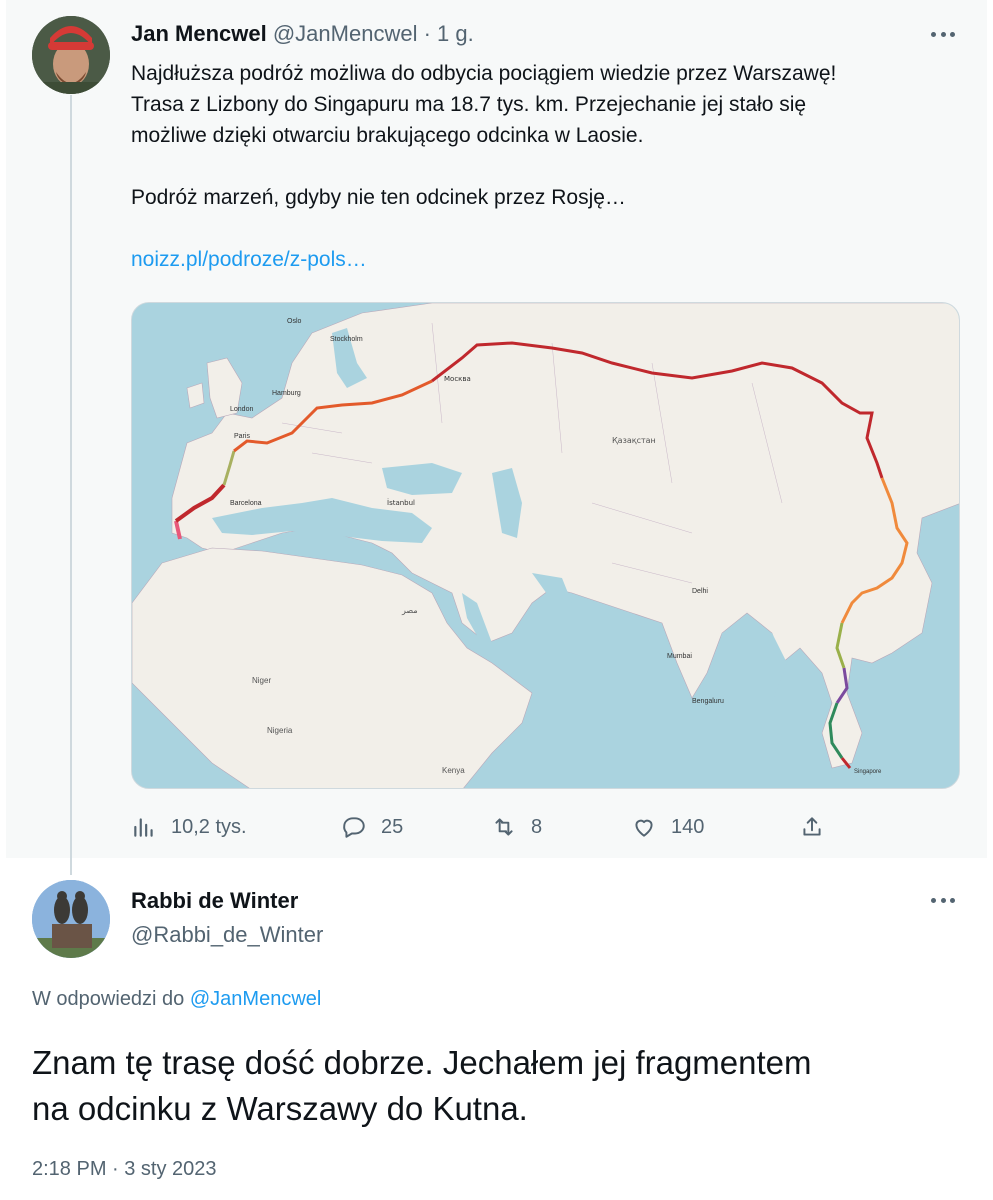  What do you see at coordinates (294, 321) in the screenshot?
I see `map-label-oslo: Oslo` at bounding box center [294, 321].